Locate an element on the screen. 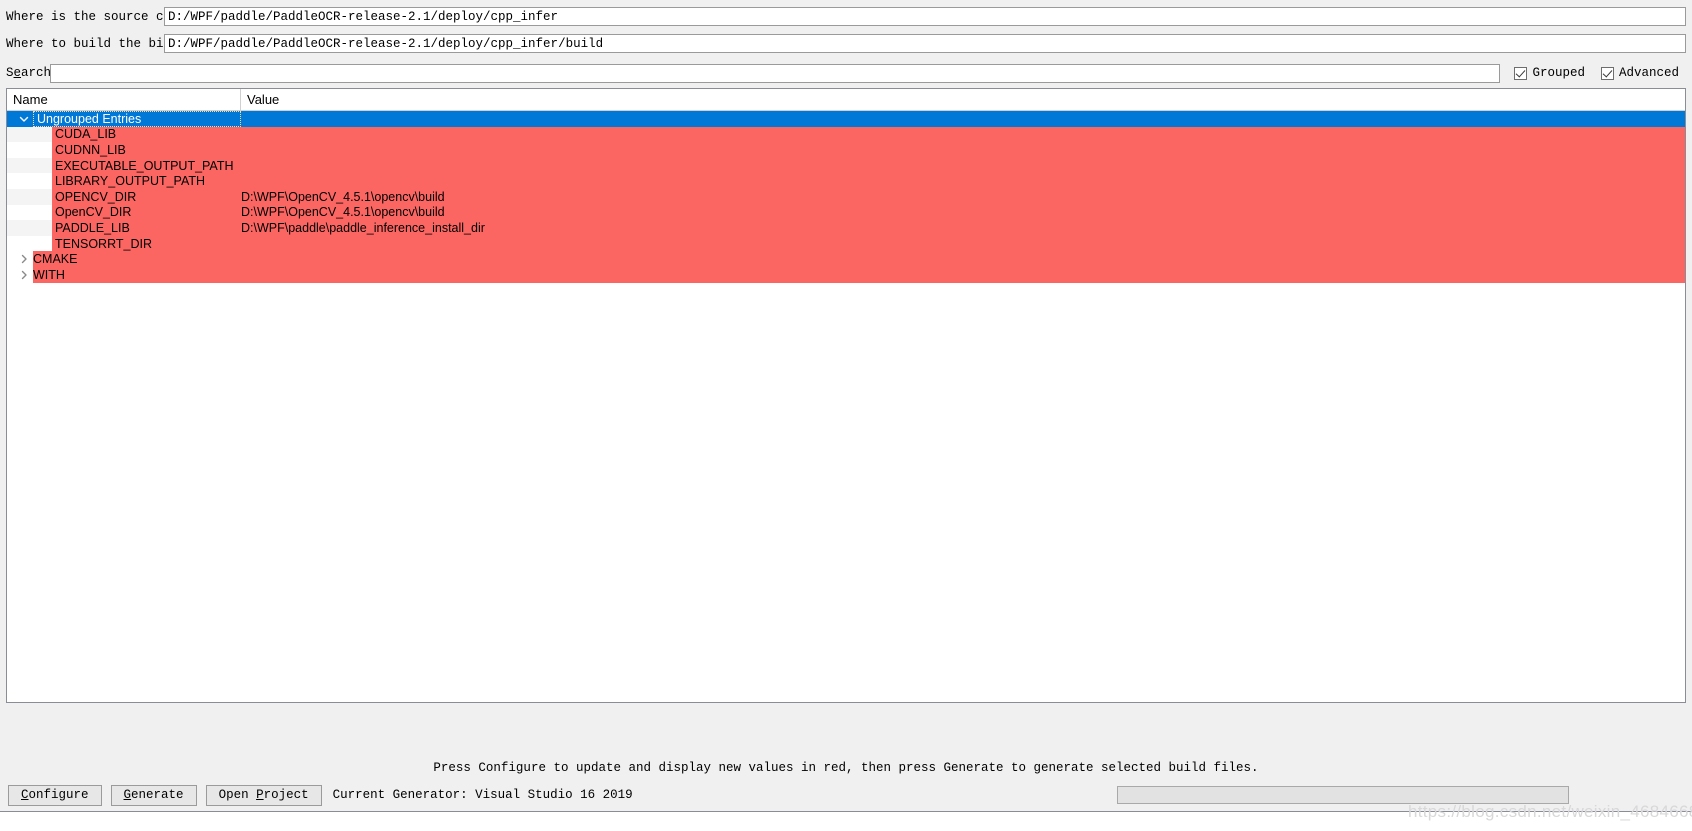 This screenshot has width=1692, height=831. tree-group-name: Ungrouped Entries is located at coordinates (137, 119).